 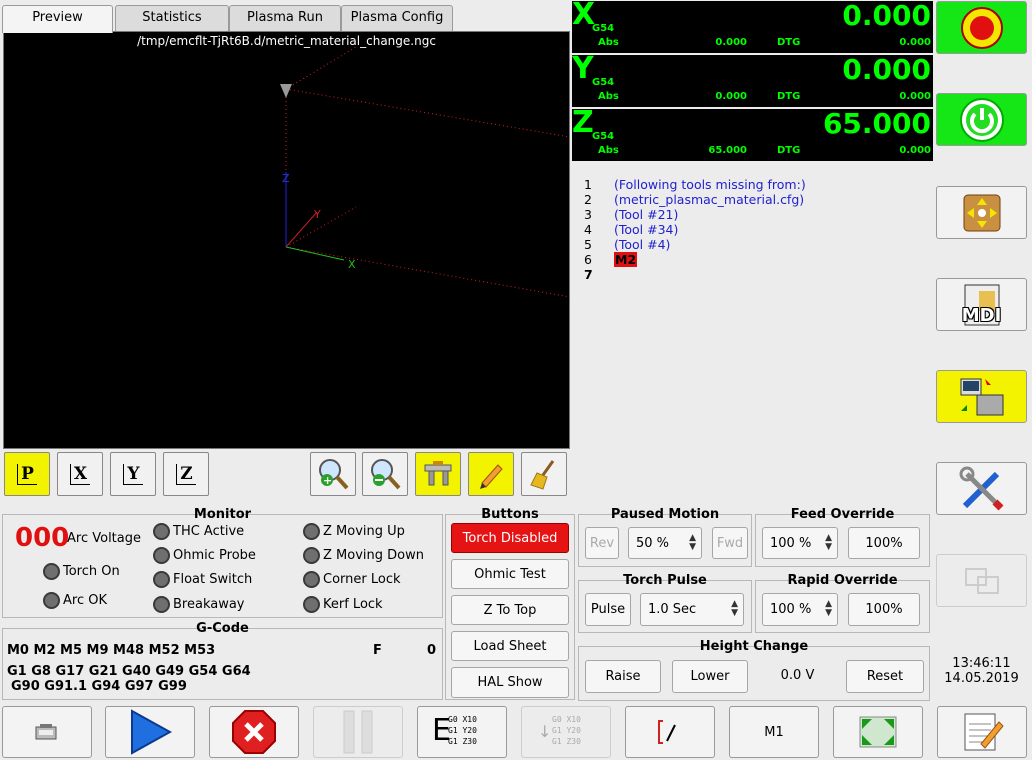 What do you see at coordinates (981, 671) in the screenshot?
I see `clock: 13:46:11 14.05.2019` at bounding box center [981, 671].